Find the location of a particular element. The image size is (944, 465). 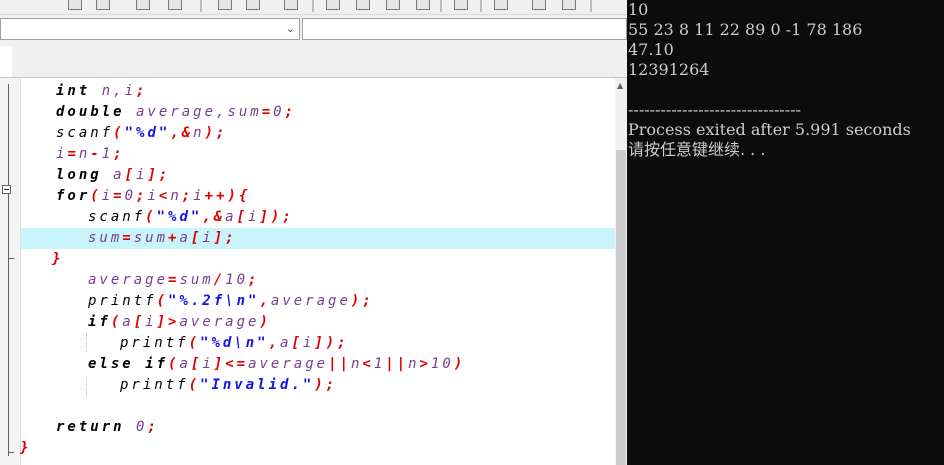

code-line: if(a[i]>average) is located at coordinates (179, 322).